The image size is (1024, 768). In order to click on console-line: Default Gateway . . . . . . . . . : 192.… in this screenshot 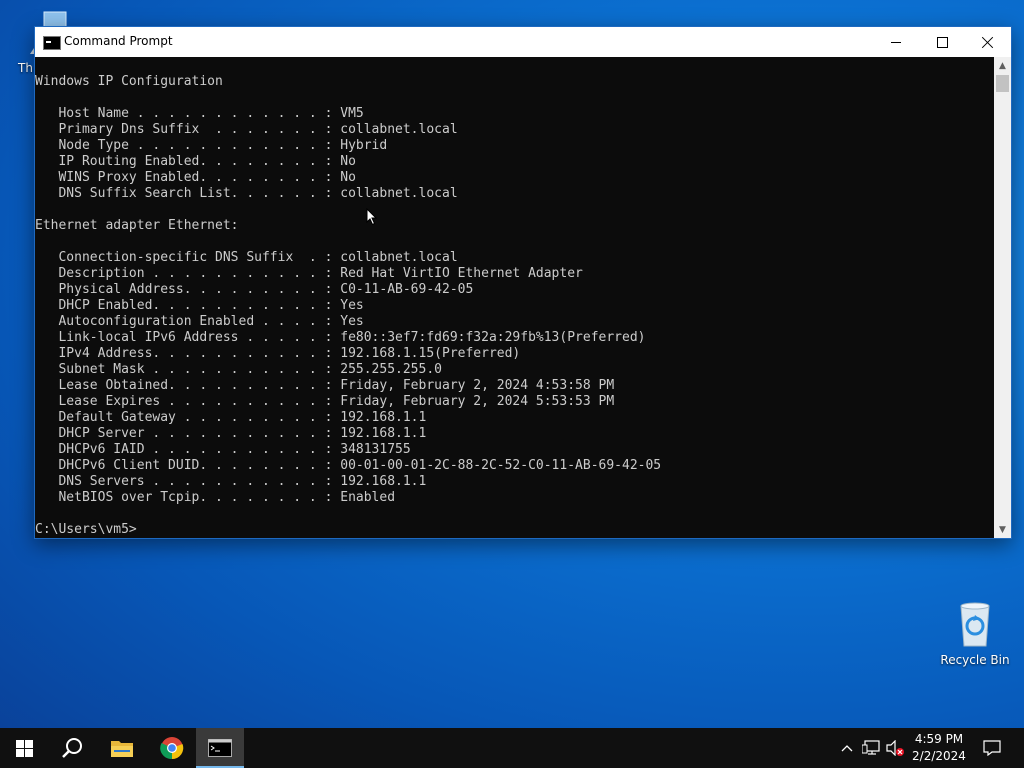, I will do `click(231, 417)`.